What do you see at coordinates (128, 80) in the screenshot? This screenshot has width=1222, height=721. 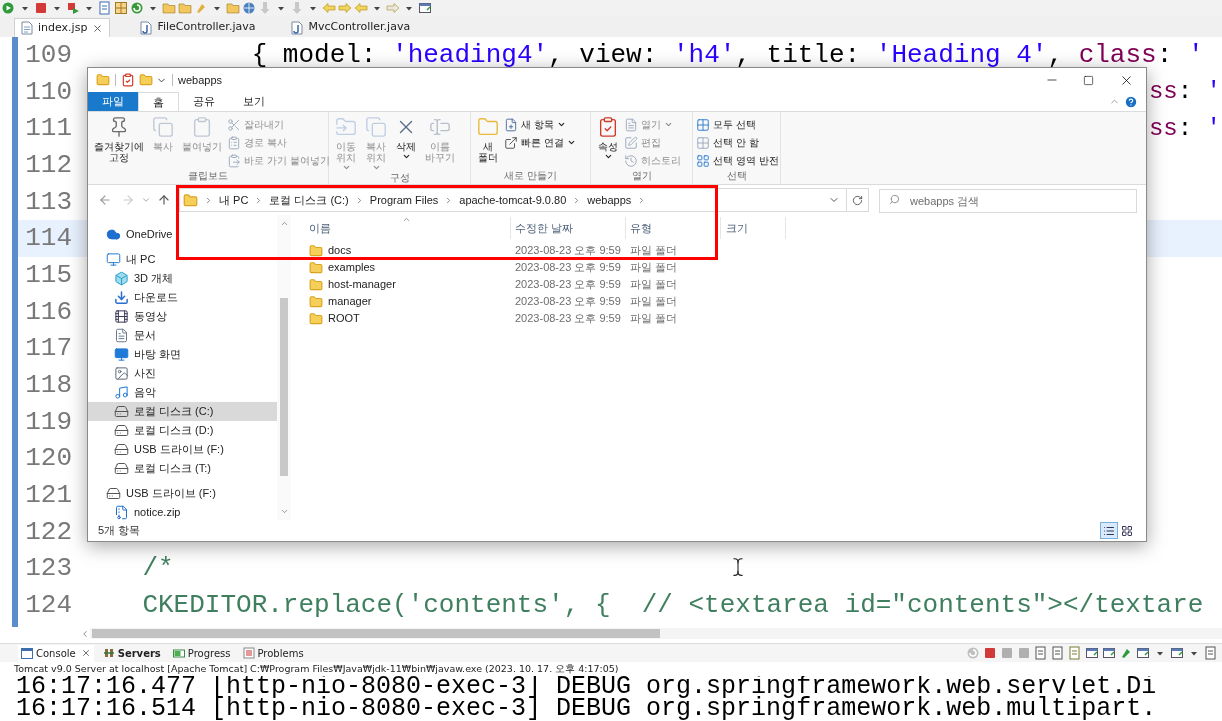 I see `properties-icon` at bounding box center [128, 80].